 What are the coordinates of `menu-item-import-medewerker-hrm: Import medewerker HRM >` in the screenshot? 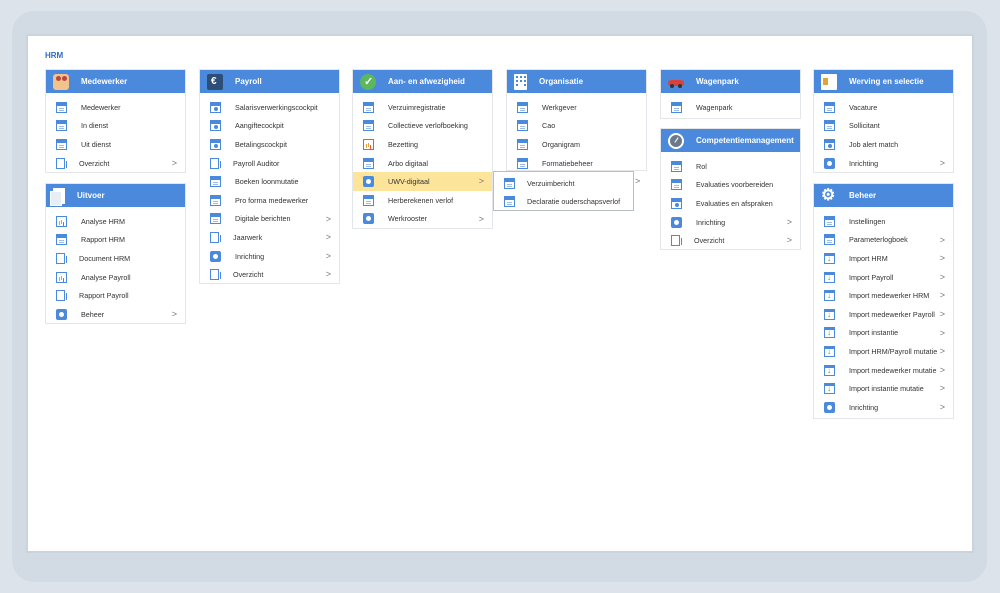 It's located at (883, 295).